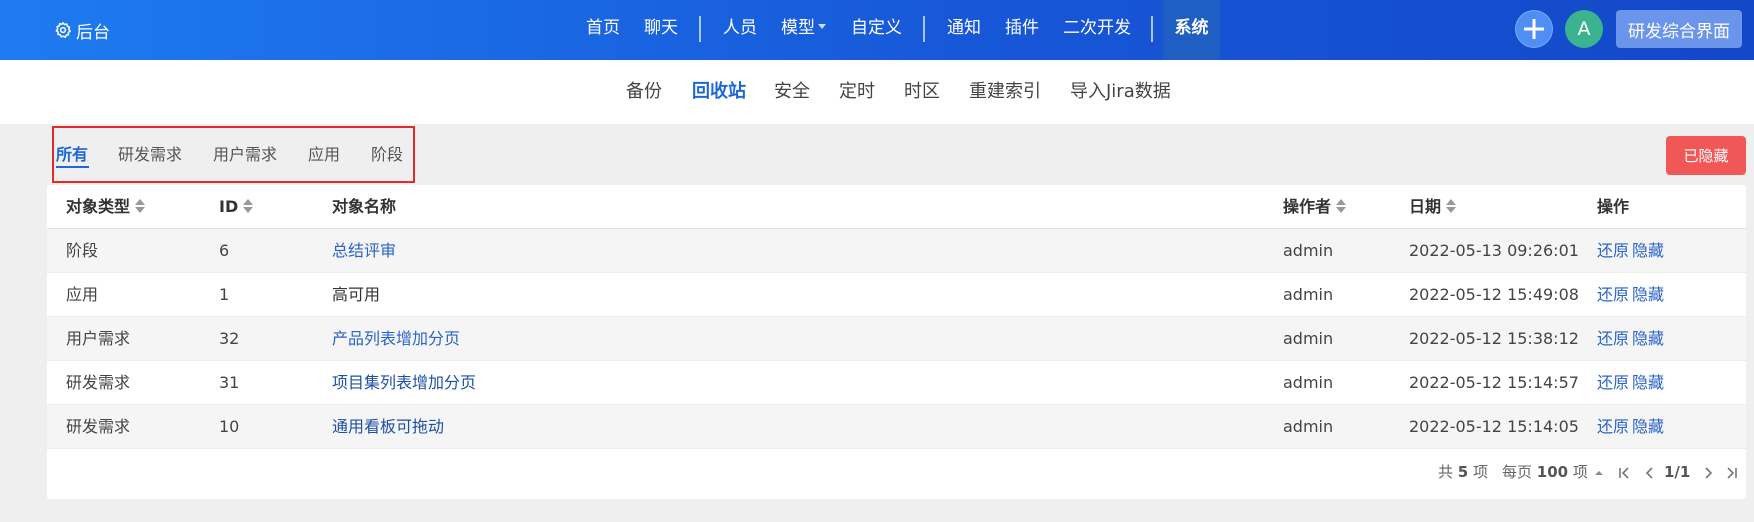  Describe the element at coordinates (896, 207) in the screenshot. I see `table-header: 对象类型 ID 对象名称 操作者 日期 操作` at that location.